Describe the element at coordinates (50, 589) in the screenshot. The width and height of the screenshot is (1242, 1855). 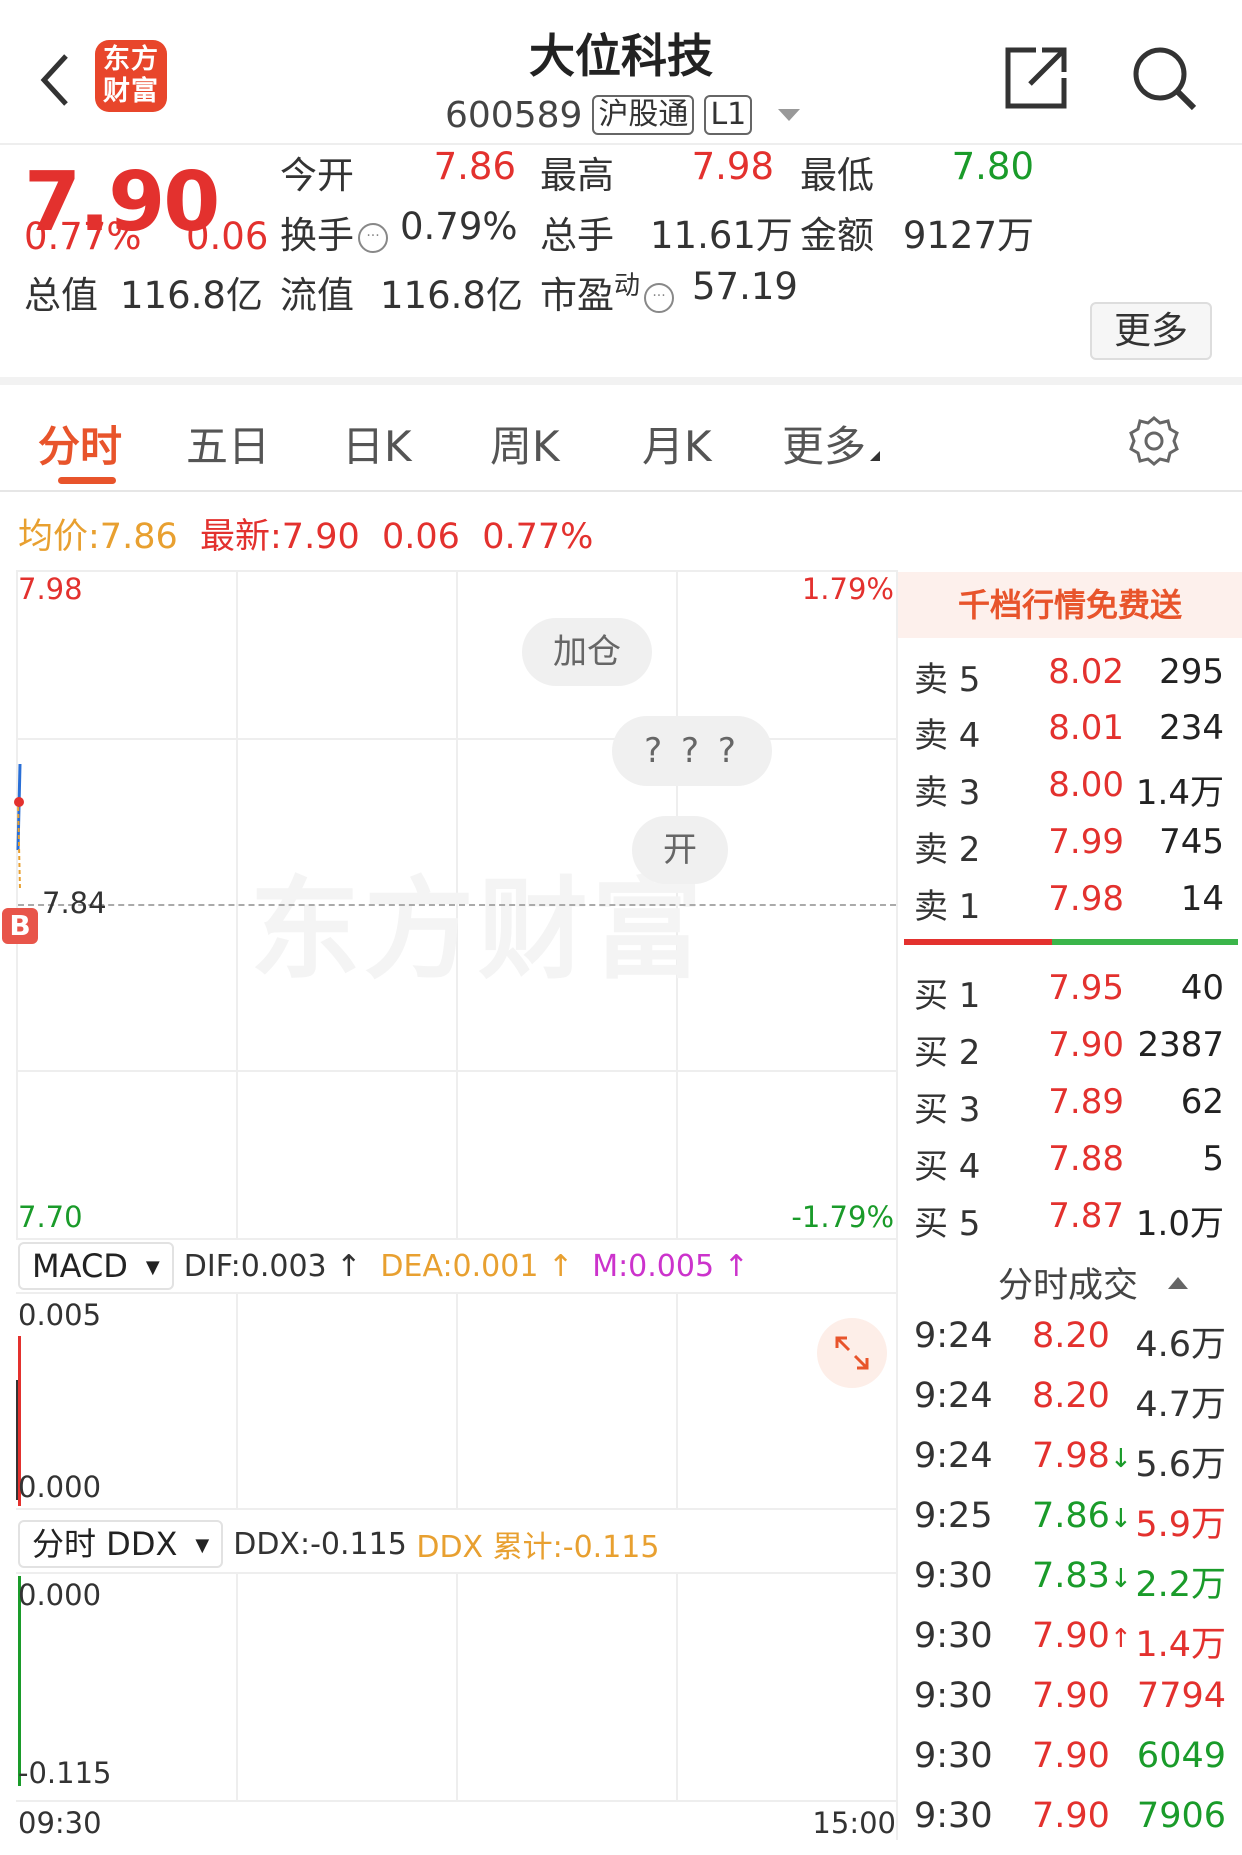
I see `y-high-label: 7.98` at that location.